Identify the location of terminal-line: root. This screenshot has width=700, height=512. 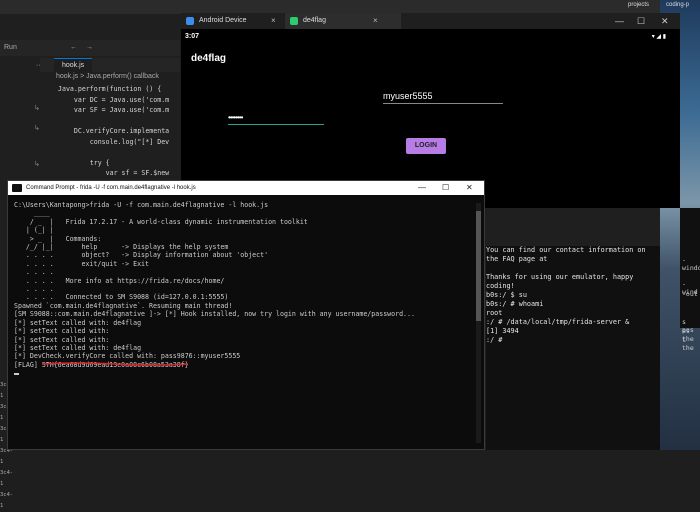
(494, 313).